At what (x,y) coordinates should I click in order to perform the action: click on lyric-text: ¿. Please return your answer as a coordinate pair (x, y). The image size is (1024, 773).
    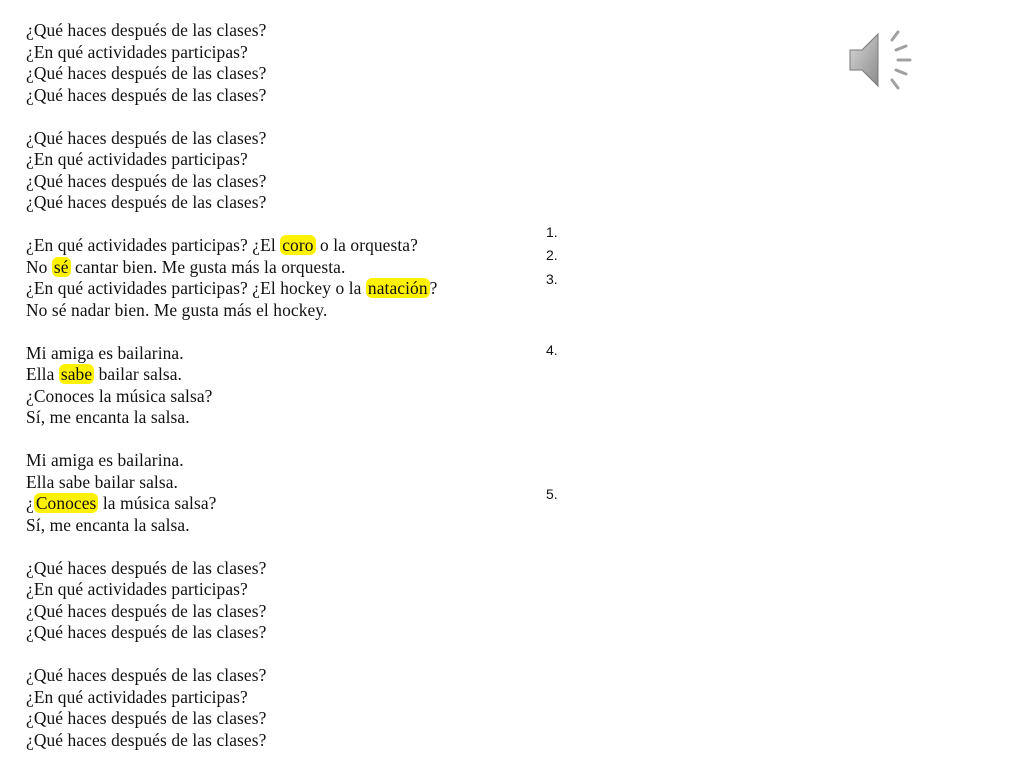
    Looking at the image, I should click on (30, 503).